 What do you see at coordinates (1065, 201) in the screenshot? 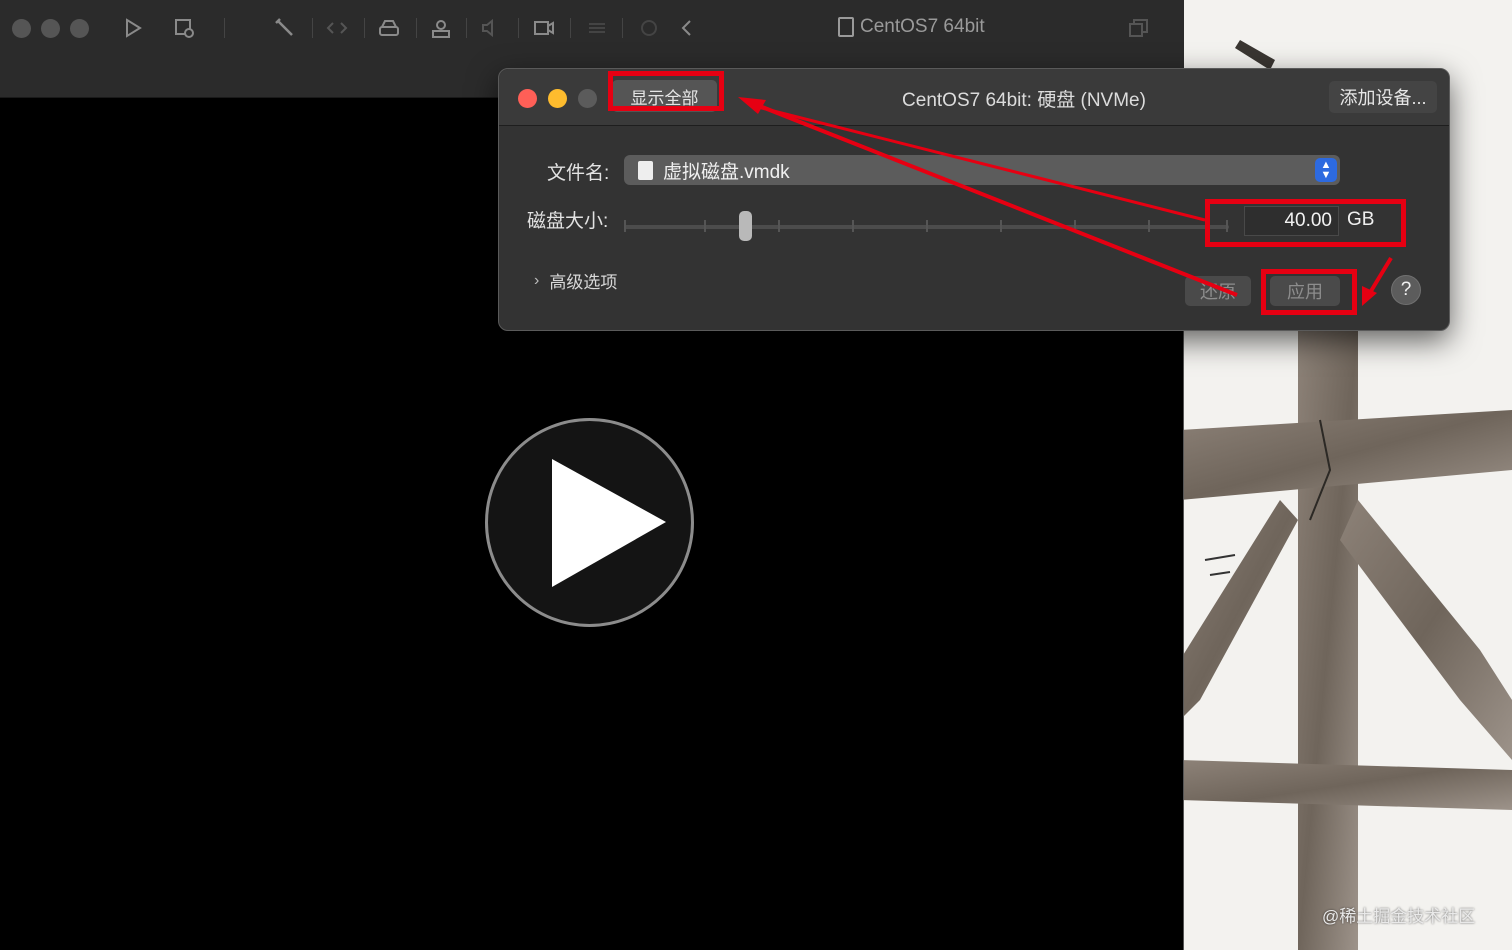
I see `annotation-arrows` at bounding box center [1065, 201].